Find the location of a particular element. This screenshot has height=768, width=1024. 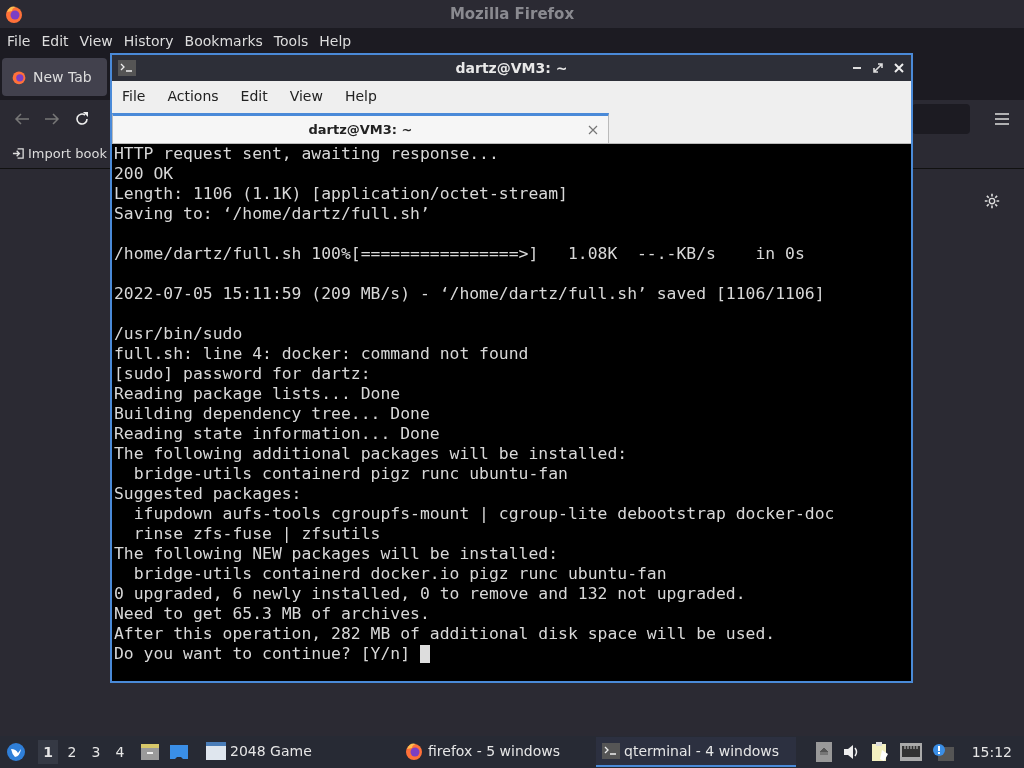

output-line: /usr/bin/sudo is located at coordinates (178, 334).